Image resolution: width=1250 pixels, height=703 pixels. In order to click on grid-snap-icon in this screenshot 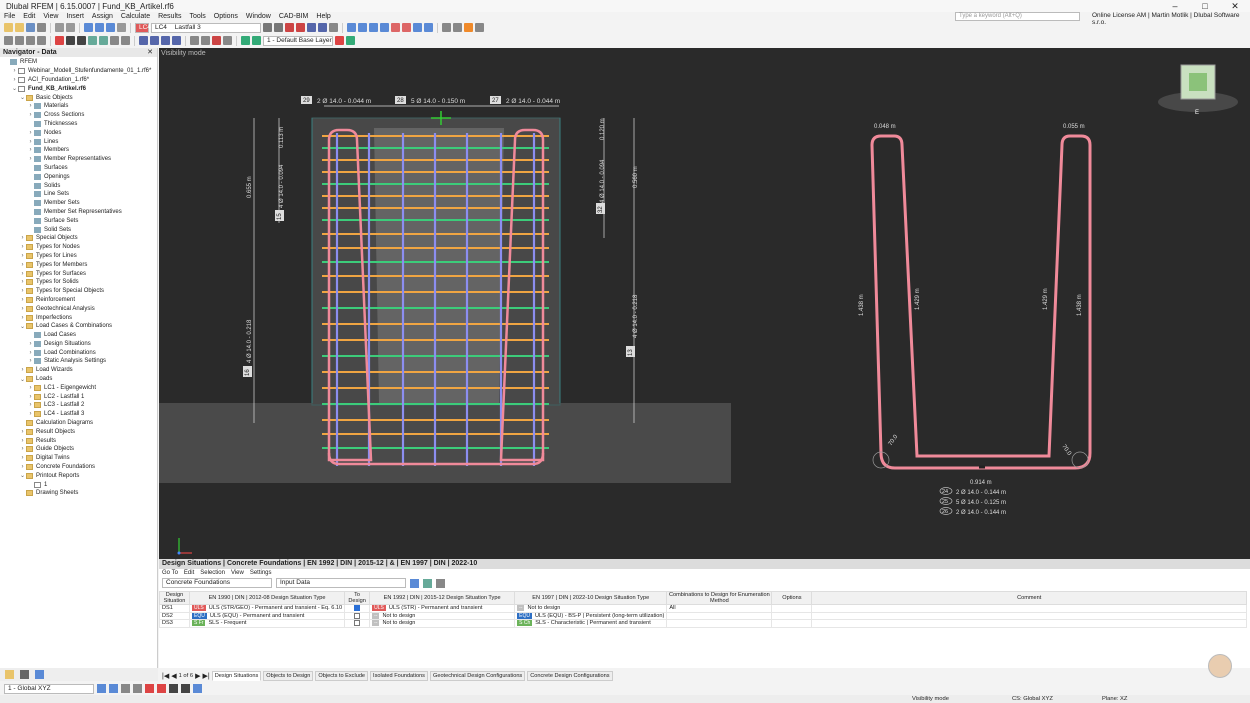, I will do `click(154, 40)`.